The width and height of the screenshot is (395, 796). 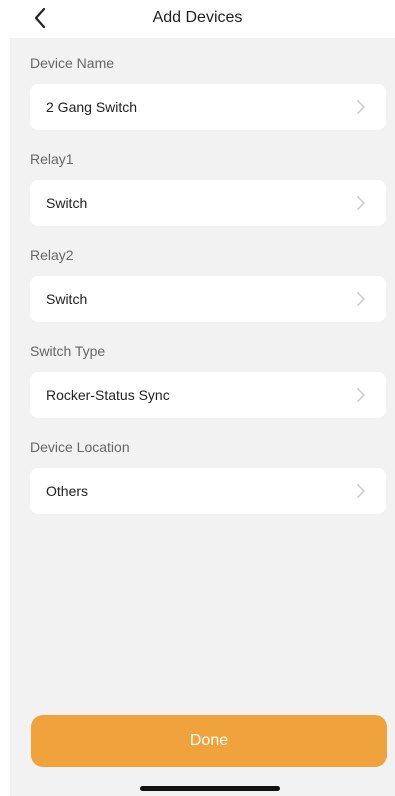 I want to click on relay2-value: Switch, so click(x=67, y=299).